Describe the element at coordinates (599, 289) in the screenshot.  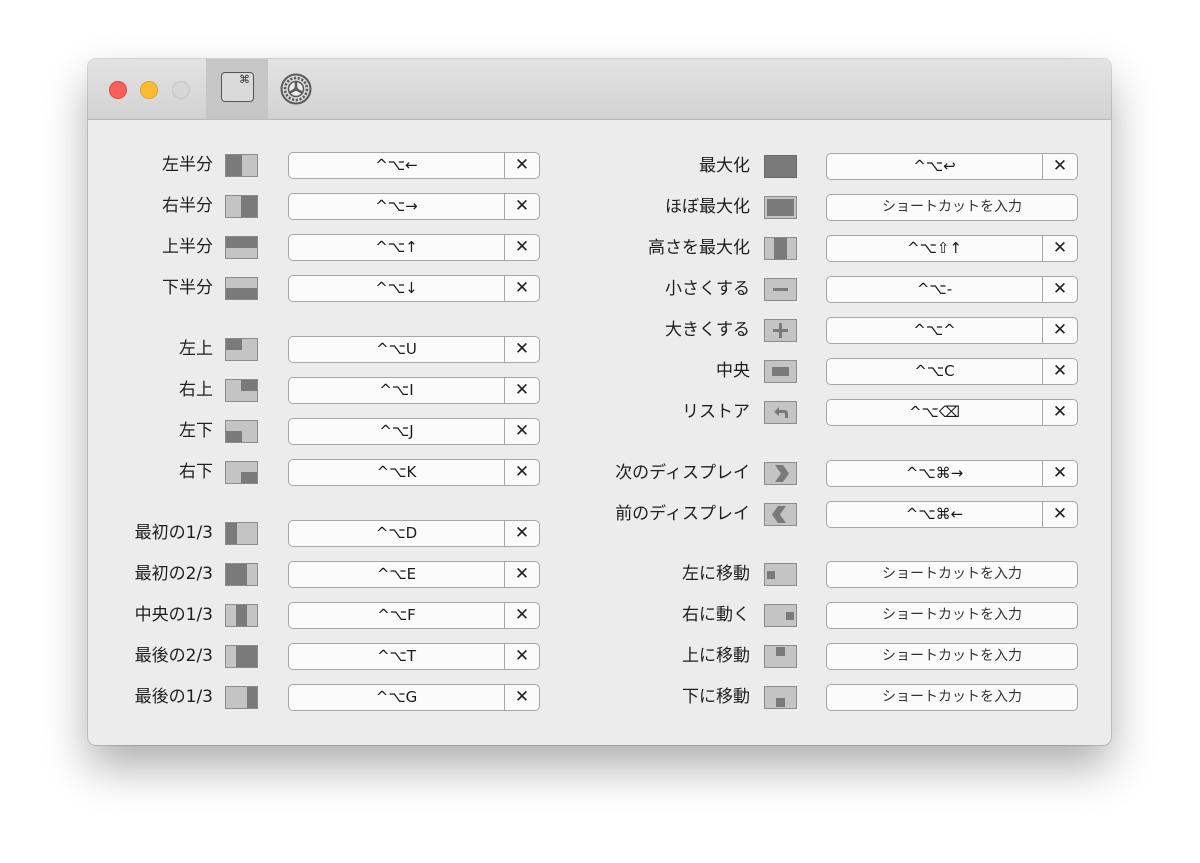
I see `shortcut-row: 小さくする ^⌥- ✕` at that location.